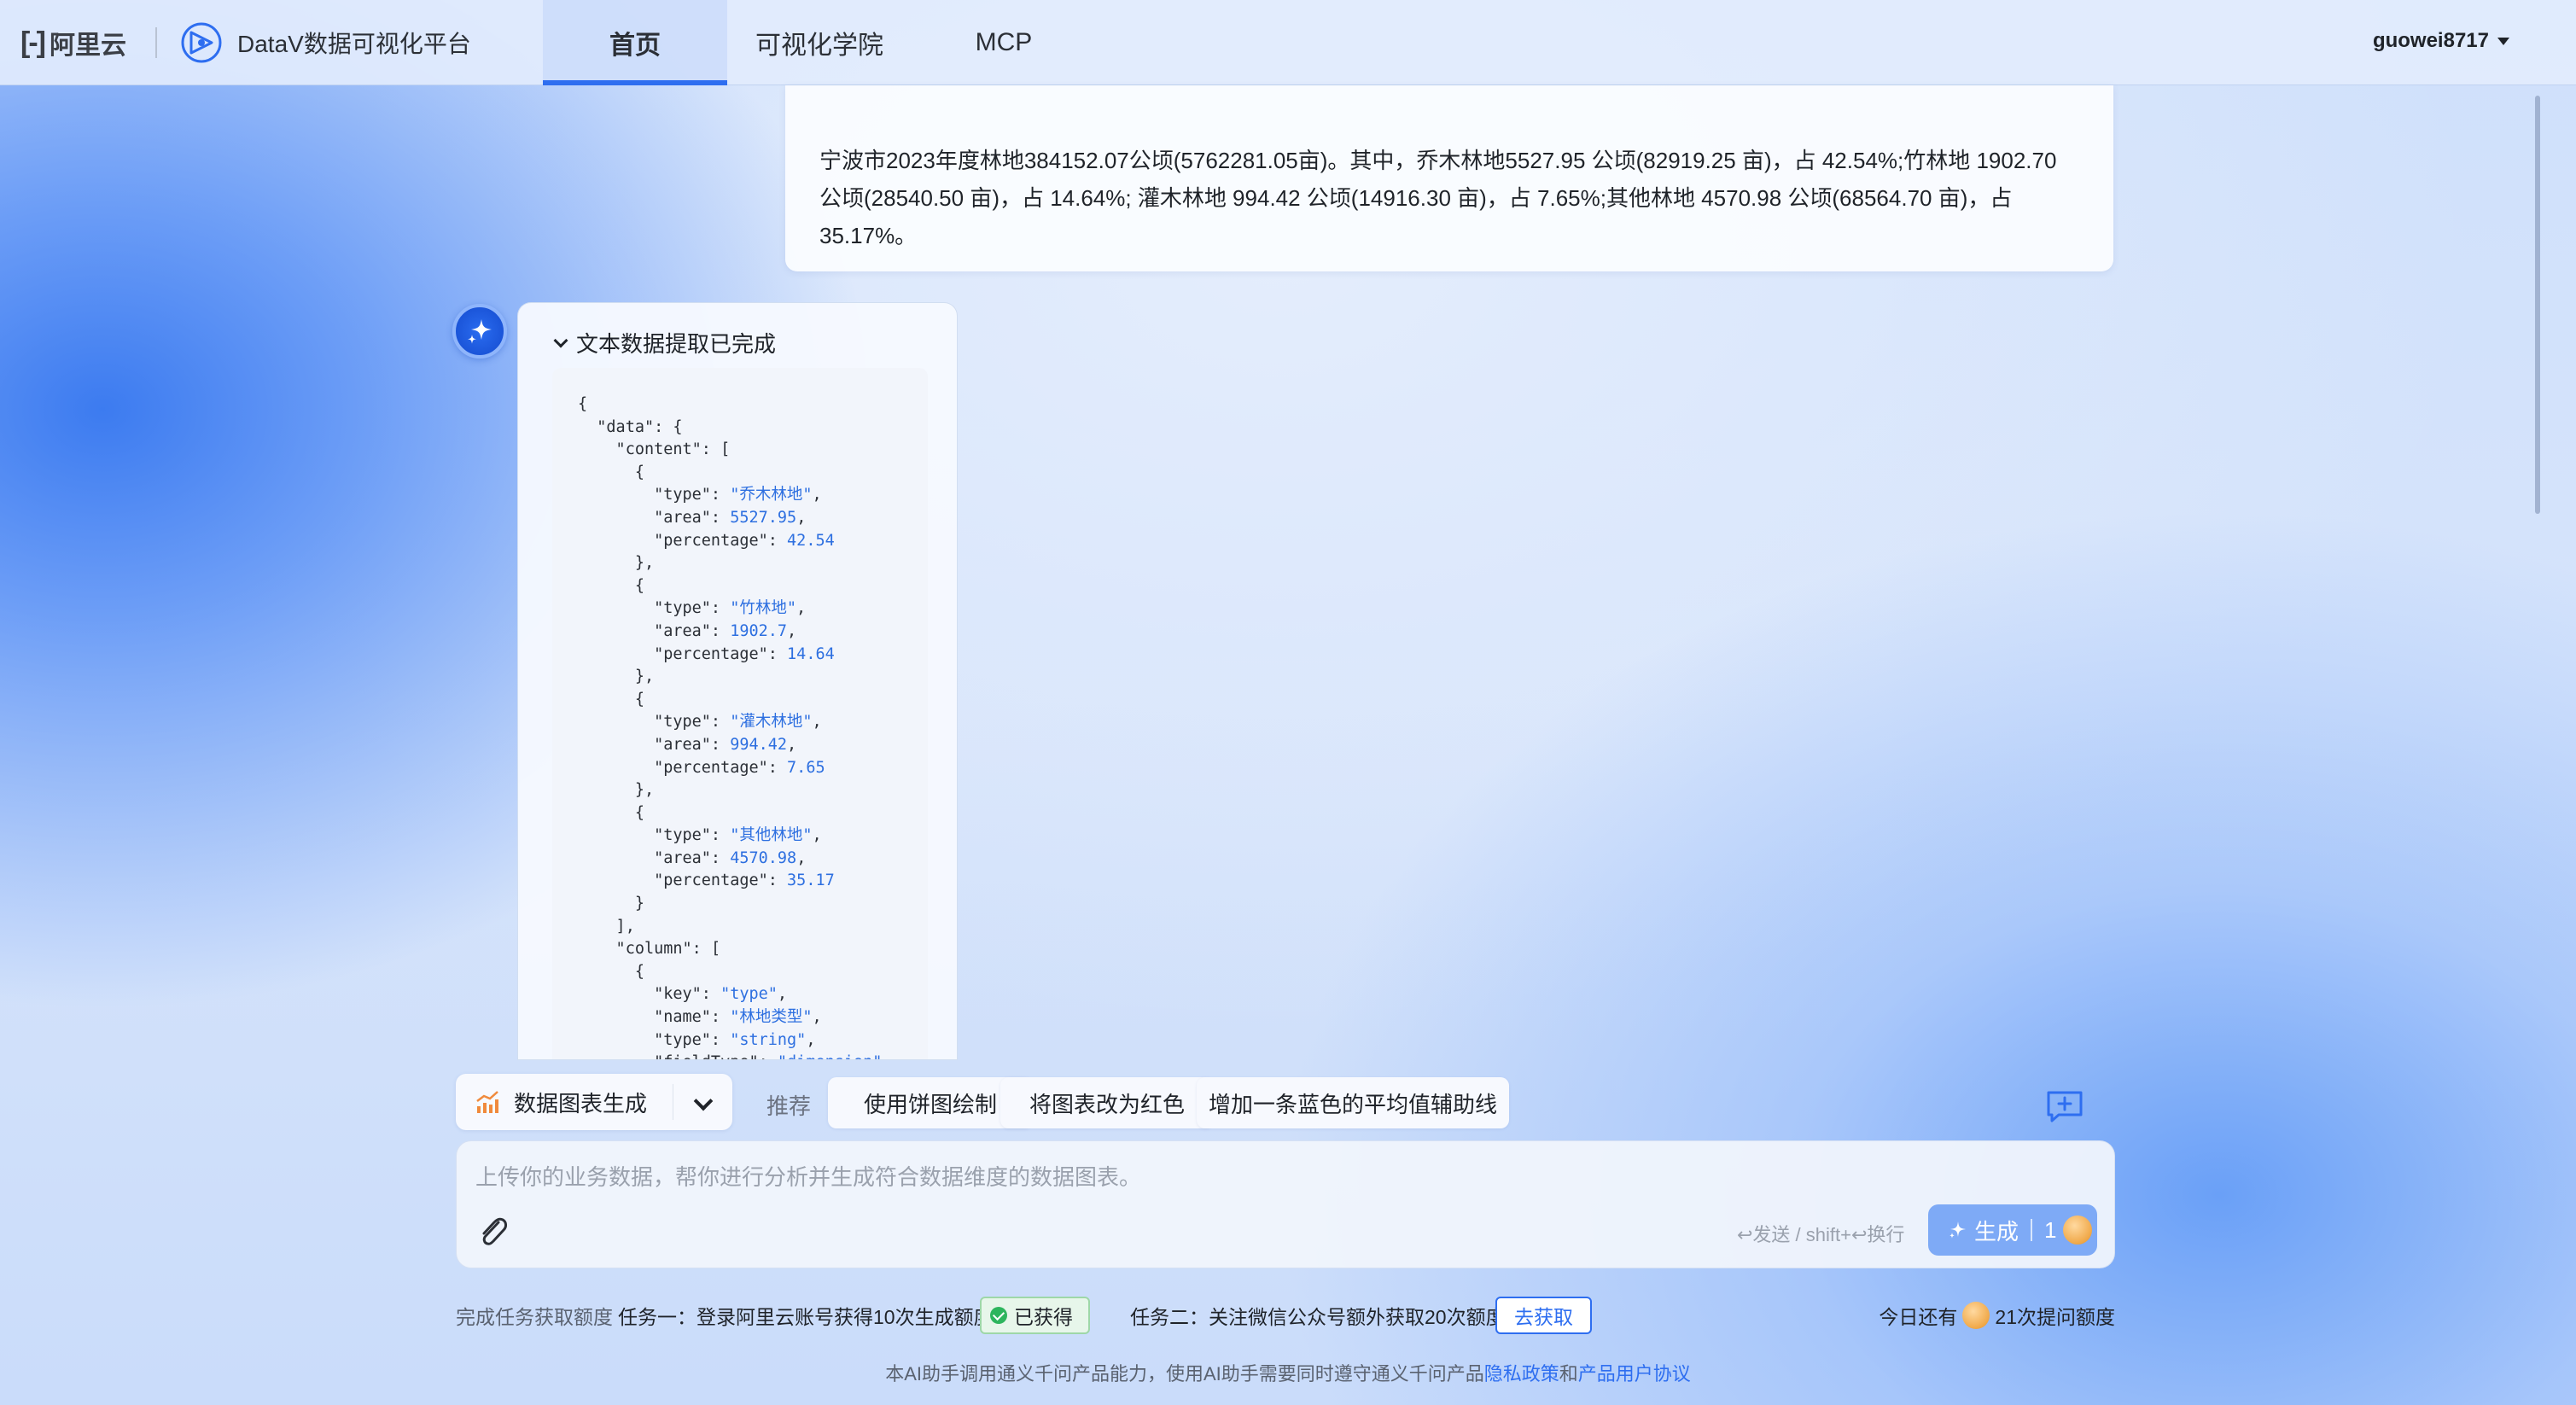  Describe the element at coordinates (156, 42) in the screenshot. I see `brand-divider` at that location.